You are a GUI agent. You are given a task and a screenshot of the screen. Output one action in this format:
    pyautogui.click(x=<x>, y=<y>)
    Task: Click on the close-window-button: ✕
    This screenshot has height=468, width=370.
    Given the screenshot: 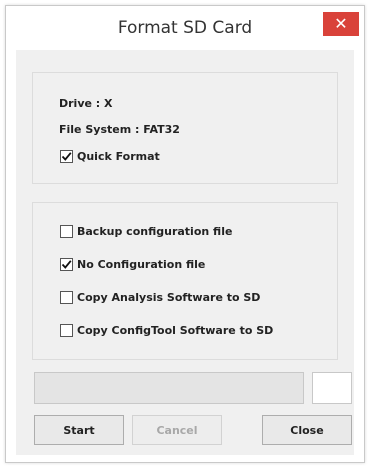 What is the action you would take?
    pyautogui.click(x=341, y=24)
    